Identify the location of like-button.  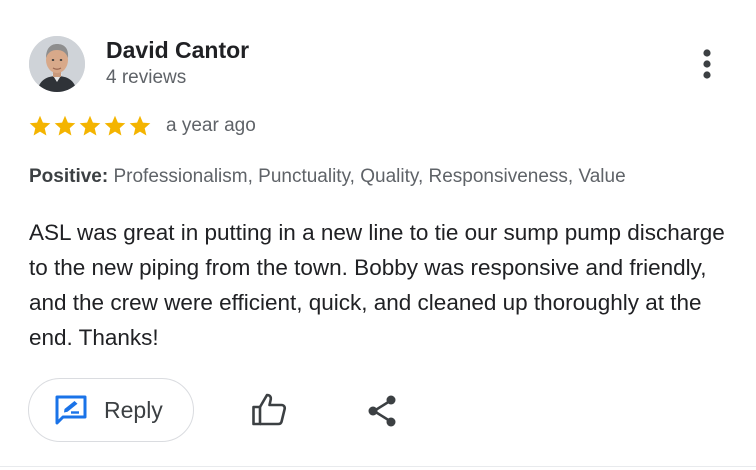
(269, 412).